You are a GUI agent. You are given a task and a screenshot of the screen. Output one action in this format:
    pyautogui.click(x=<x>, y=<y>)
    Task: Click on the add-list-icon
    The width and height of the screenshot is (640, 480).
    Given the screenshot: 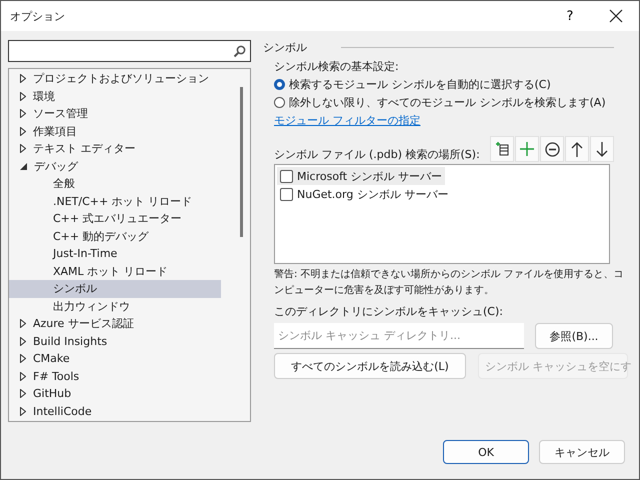 What is the action you would take?
    pyautogui.click(x=502, y=149)
    